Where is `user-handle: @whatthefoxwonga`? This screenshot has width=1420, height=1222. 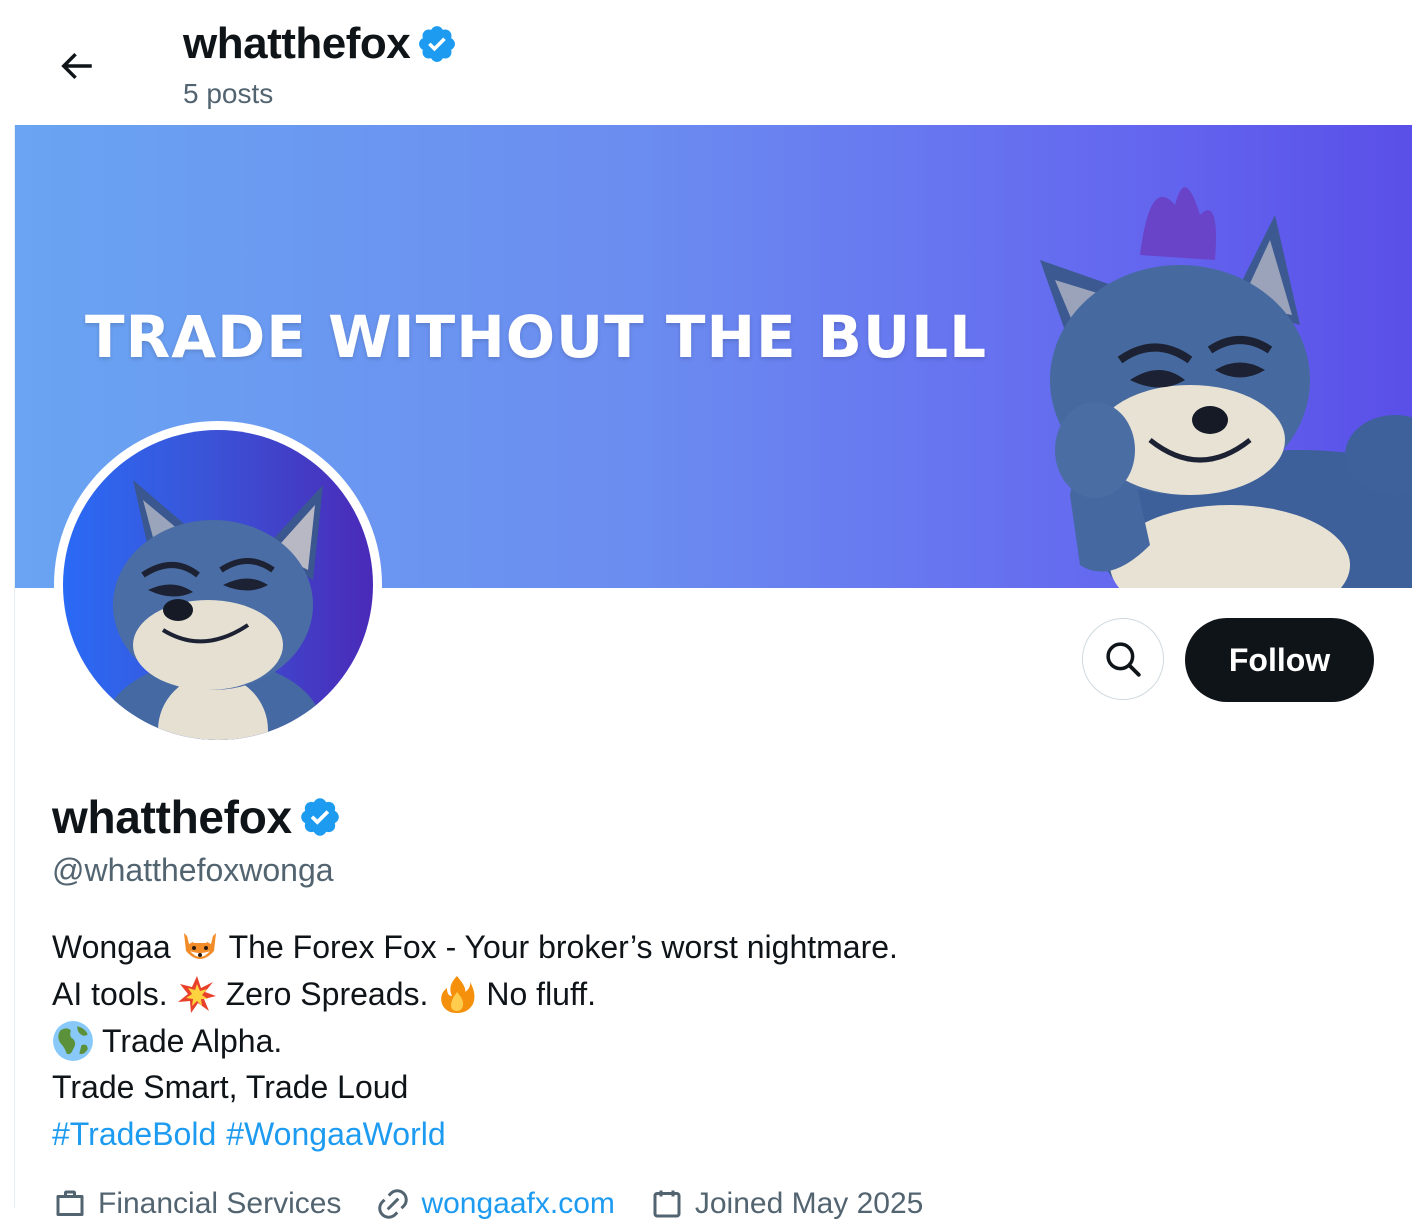 user-handle: @whatthefoxwonga is located at coordinates (193, 870).